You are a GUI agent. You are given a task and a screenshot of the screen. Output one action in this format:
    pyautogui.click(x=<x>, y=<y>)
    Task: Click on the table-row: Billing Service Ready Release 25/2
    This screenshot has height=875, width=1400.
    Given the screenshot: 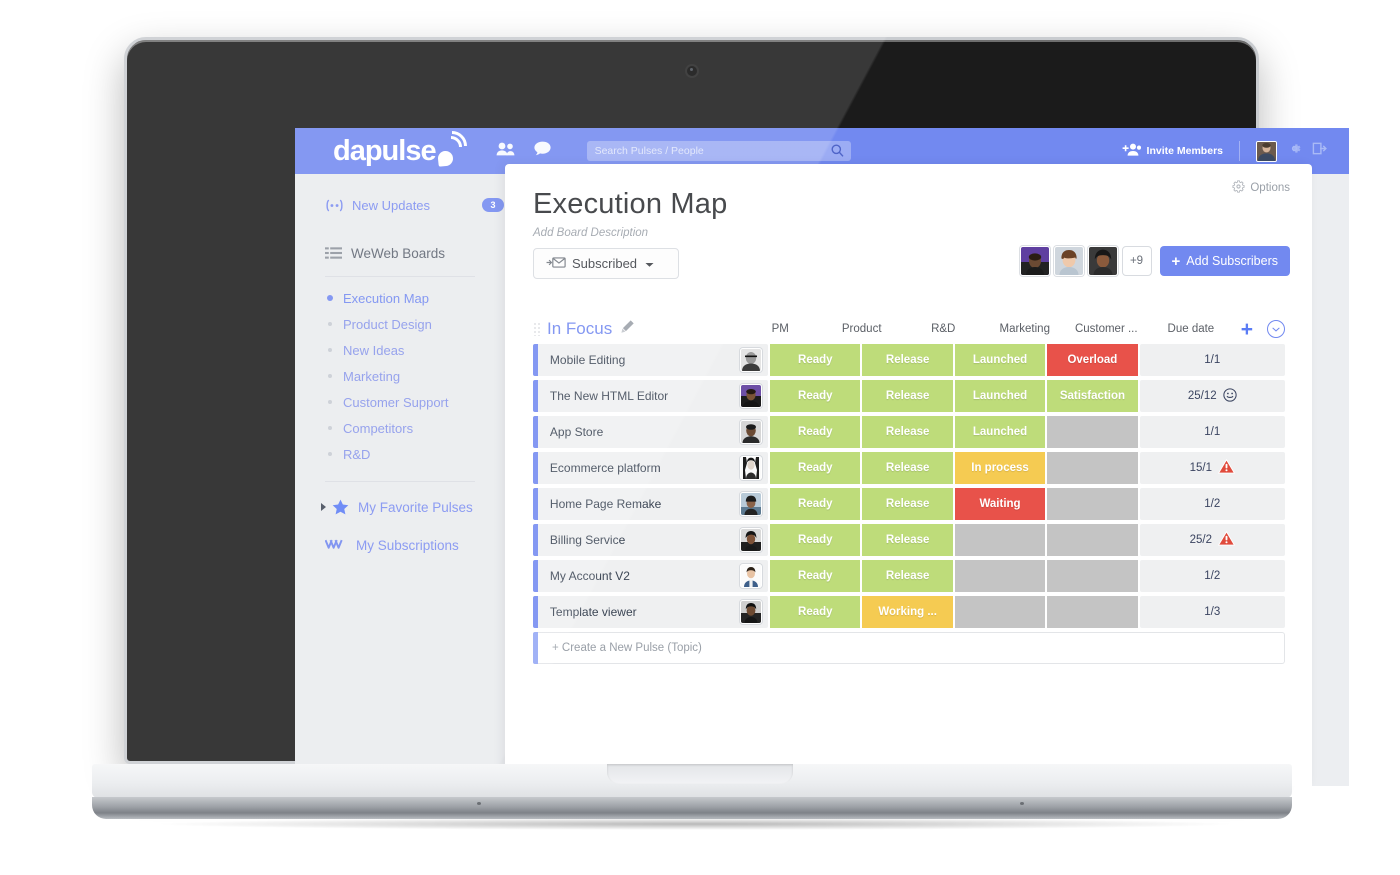 What is the action you would take?
    pyautogui.click(x=909, y=540)
    